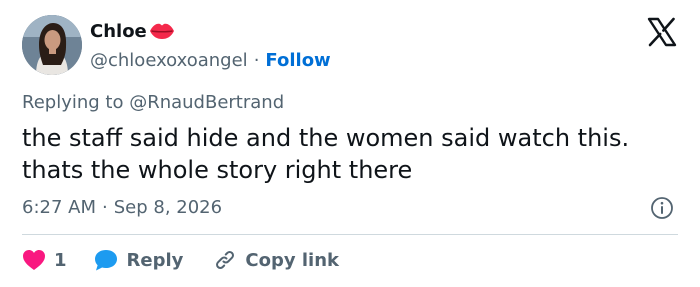 The height and width of the screenshot is (287, 700). What do you see at coordinates (162, 31) in the screenshot?
I see `lips-emoji-icon` at bounding box center [162, 31].